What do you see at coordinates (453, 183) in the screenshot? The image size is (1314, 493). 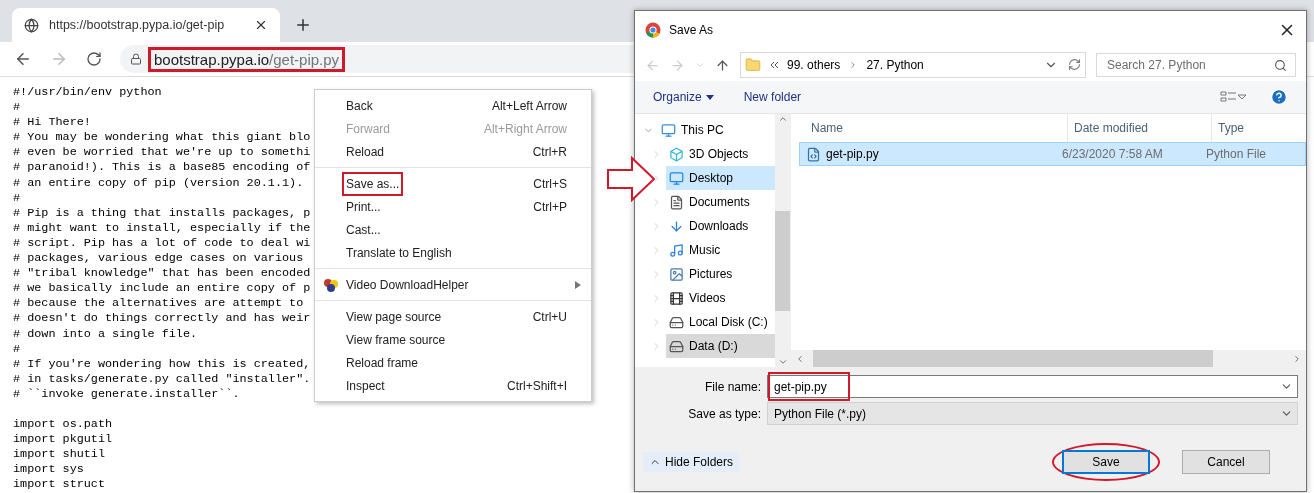 I see `menu-item: Save as... Ctrl+S` at bounding box center [453, 183].